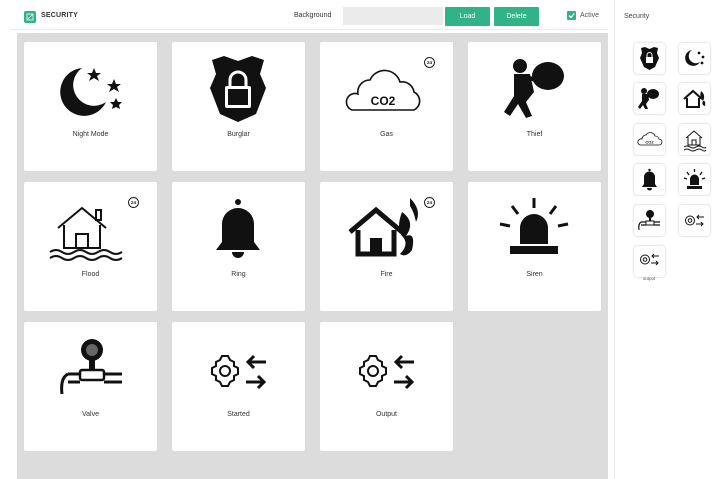 The width and height of the screenshot is (717, 479). What do you see at coordinates (571, 15) in the screenshot?
I see `active-checkbox` at bounding box center [571, 15].